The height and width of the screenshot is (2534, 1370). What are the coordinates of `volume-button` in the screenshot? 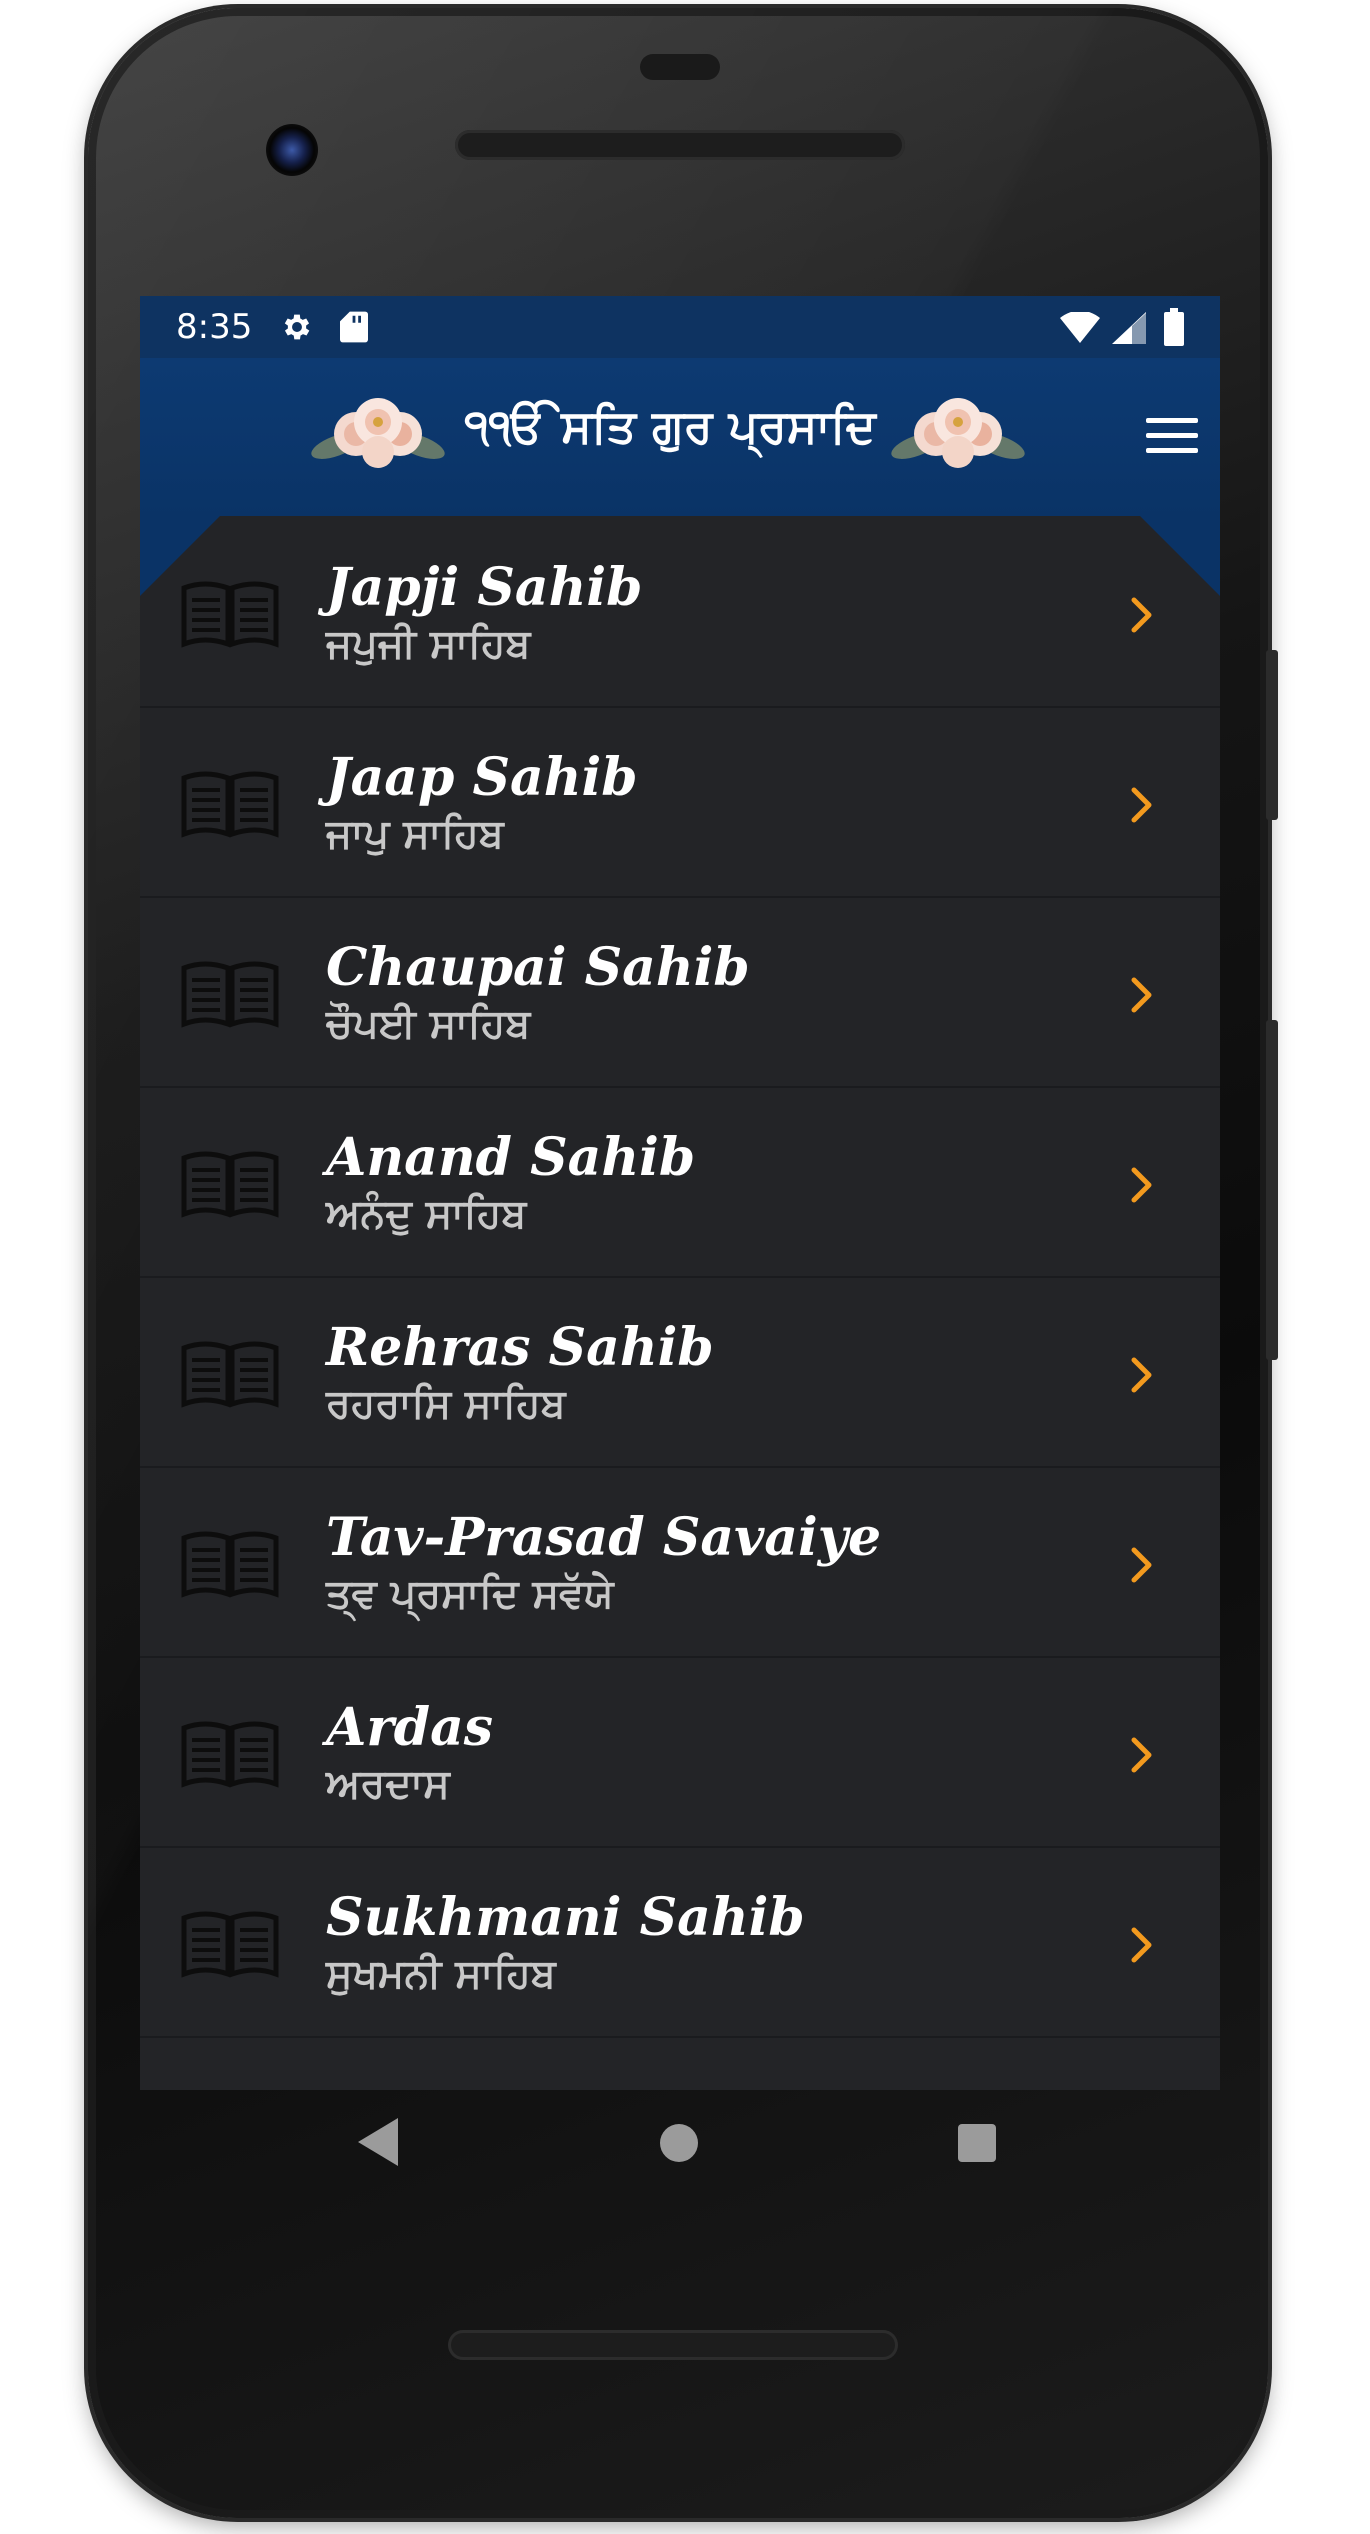 It's located at (1272, 1190).